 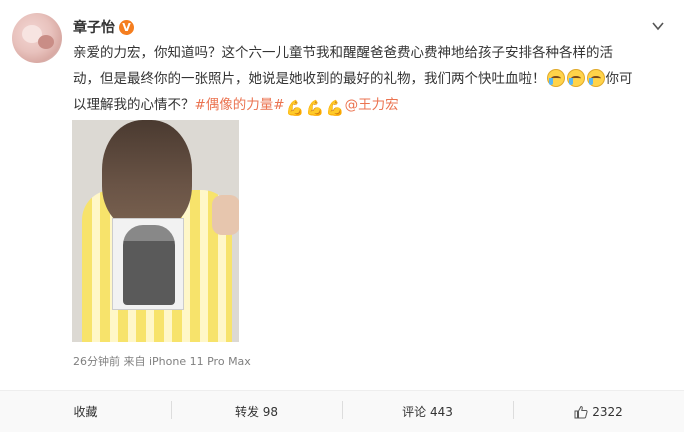 What do you see at coordinates (187, 361) in the screenshot?
I see `post-source: 来自 iPhone 11 Pro Max` at bounding box center [187, 361].